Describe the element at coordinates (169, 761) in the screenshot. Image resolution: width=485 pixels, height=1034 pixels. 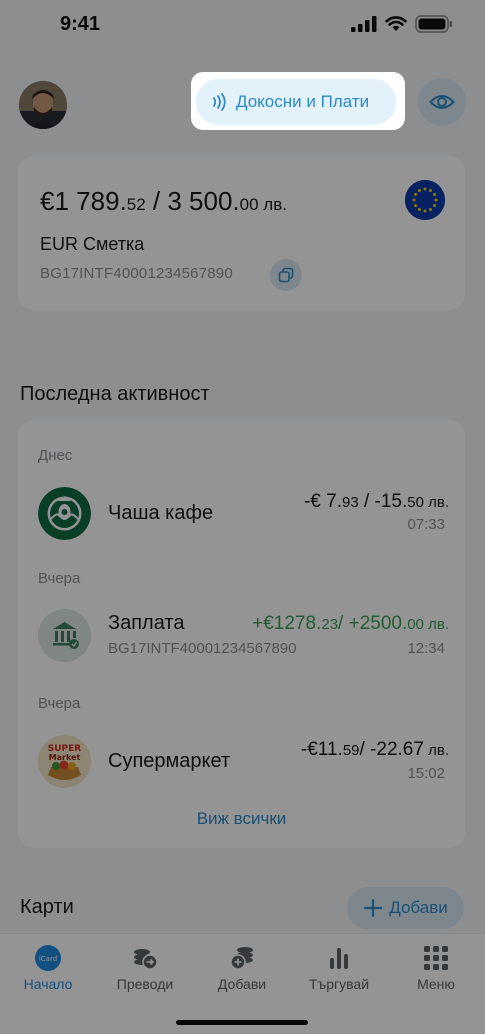
I see `transaction-name: Супермаркет` at that location.